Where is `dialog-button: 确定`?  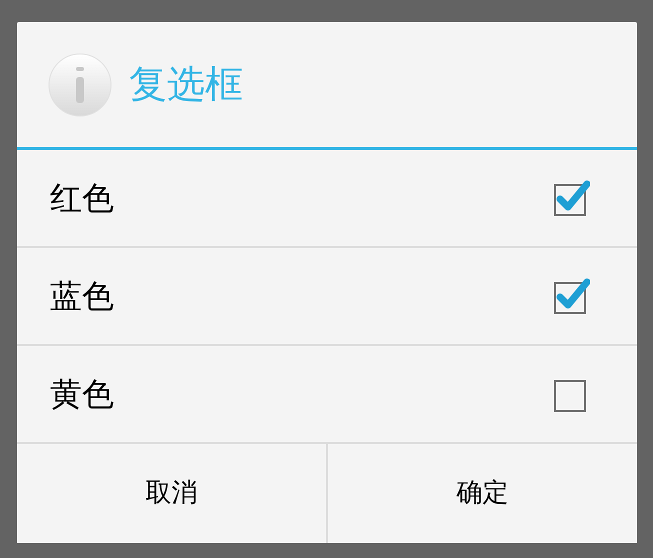
dialog-button: 确定 is located at coordinates (481, 493).